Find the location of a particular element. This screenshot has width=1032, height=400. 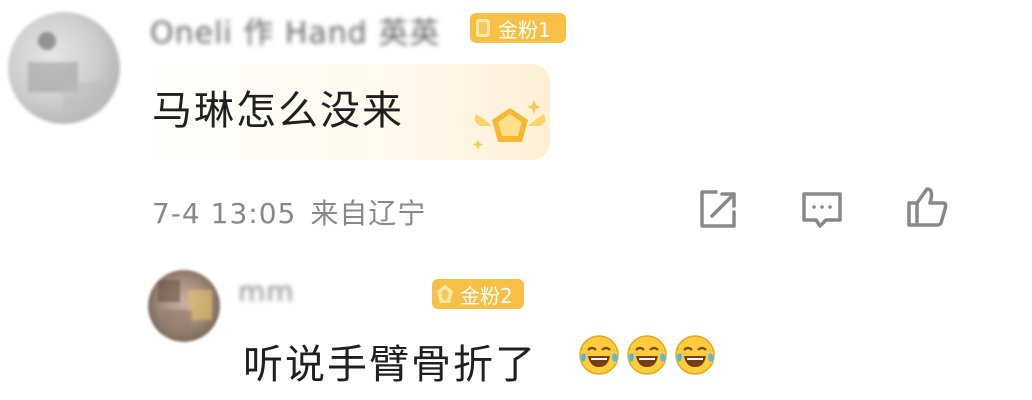

emoji-group is located at coordinates (647, 355).